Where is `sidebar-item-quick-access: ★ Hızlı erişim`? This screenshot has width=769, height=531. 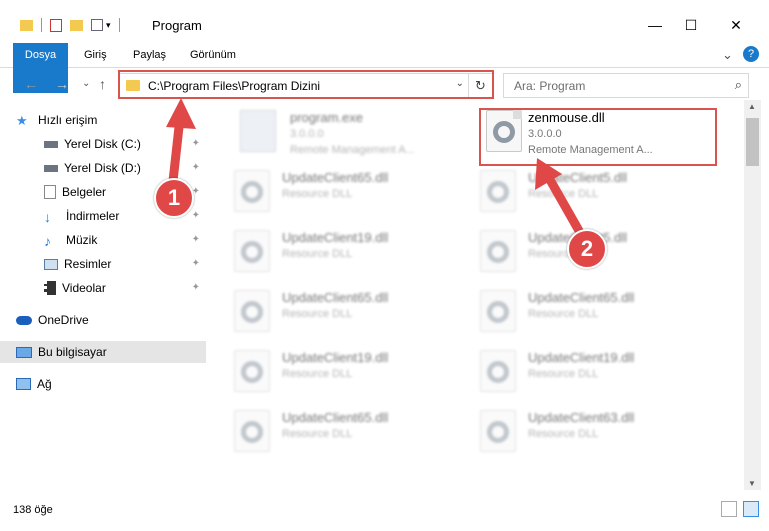
sidebar-item-quick-access: ★ Hızlı erişim is located at coordinates (103, 120).